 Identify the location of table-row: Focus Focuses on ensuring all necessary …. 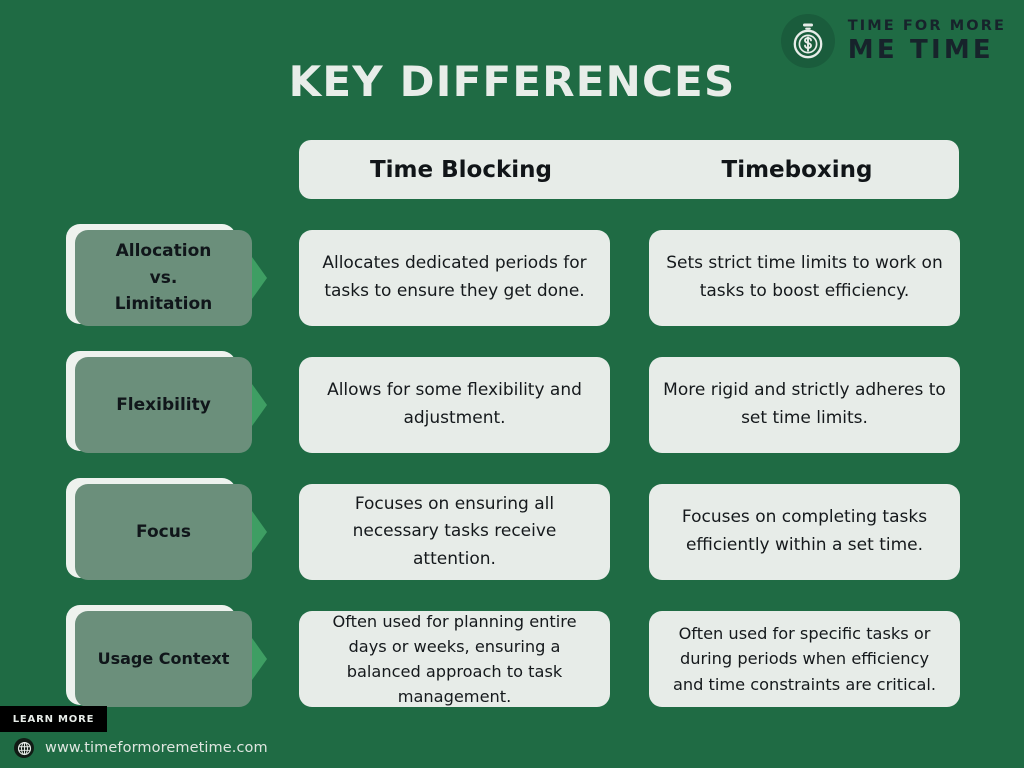
(512, 529).